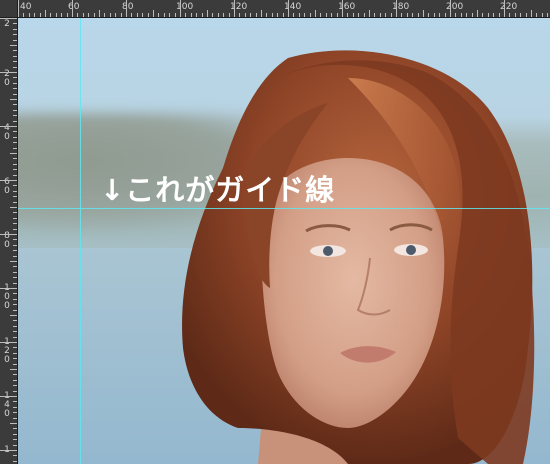  Describe the element at coordinates (128, 7) in the screenshot. I see `ruler-label: 80` at that location.